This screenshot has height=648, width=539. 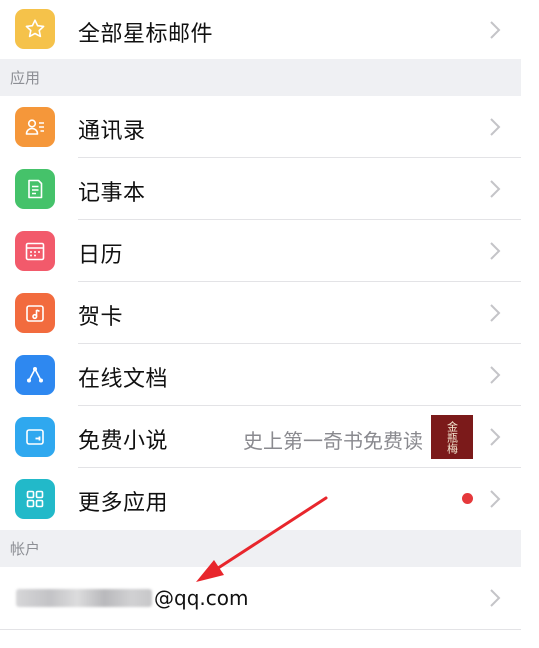 What do you see at coordinates (35, 375) in the screenshot?
I see `document-icon` at bounding box center [35, 375].